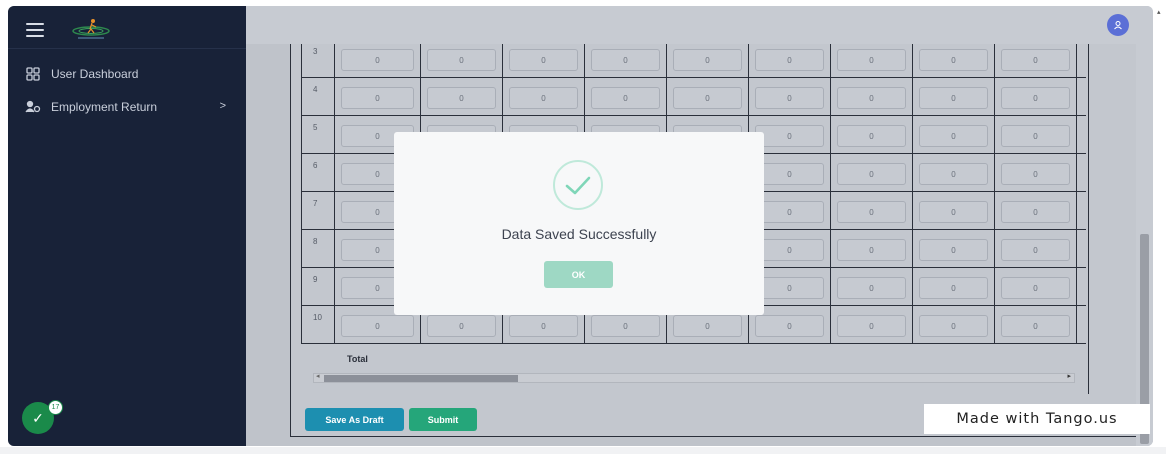 Image resolution: width=1166 pixels, height=454 pixels. What do you see at coordinates (578, 185) in the screenshot?
I see `success-check-icon` at bounding box center [578, 185].